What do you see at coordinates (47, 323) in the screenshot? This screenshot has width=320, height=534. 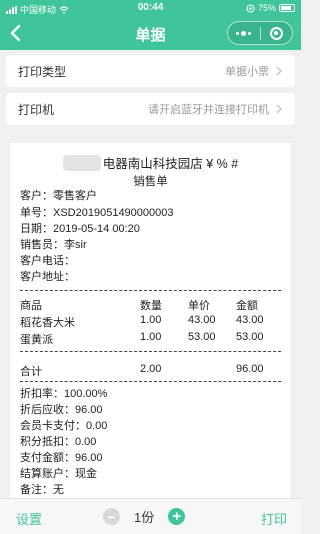 I see `item-name: 稻花香大米` at bounding box center [47, 323].